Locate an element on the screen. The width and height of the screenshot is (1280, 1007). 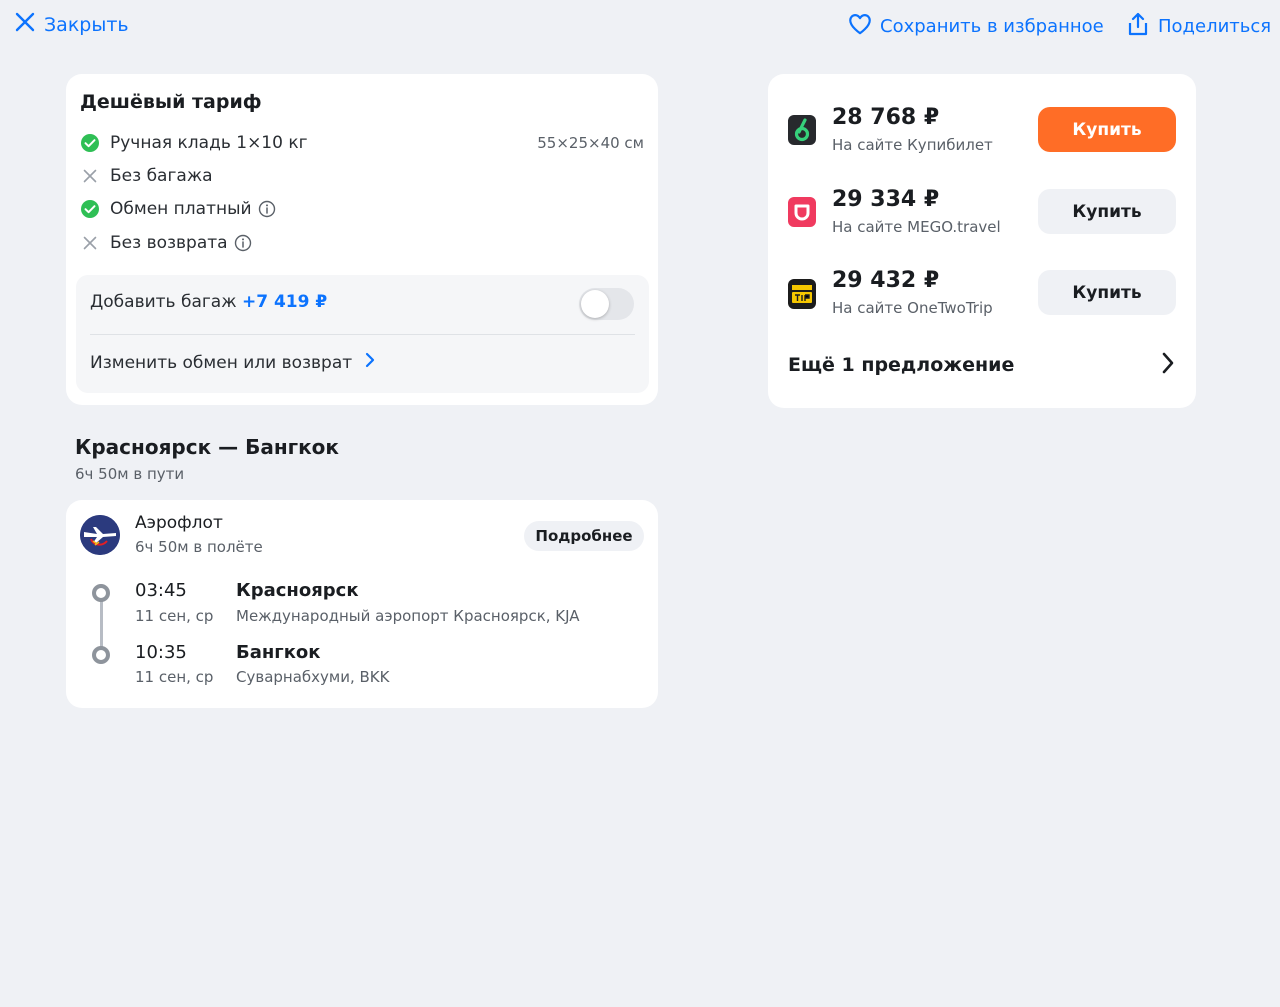
save-favorite-button: Сохранить в избранное is located at coordinates (975, 26).